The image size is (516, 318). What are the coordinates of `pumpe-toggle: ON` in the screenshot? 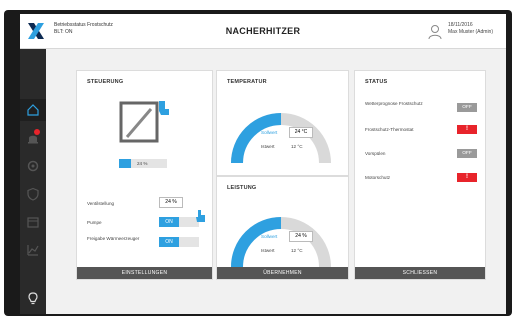 It's located at (169, 222).